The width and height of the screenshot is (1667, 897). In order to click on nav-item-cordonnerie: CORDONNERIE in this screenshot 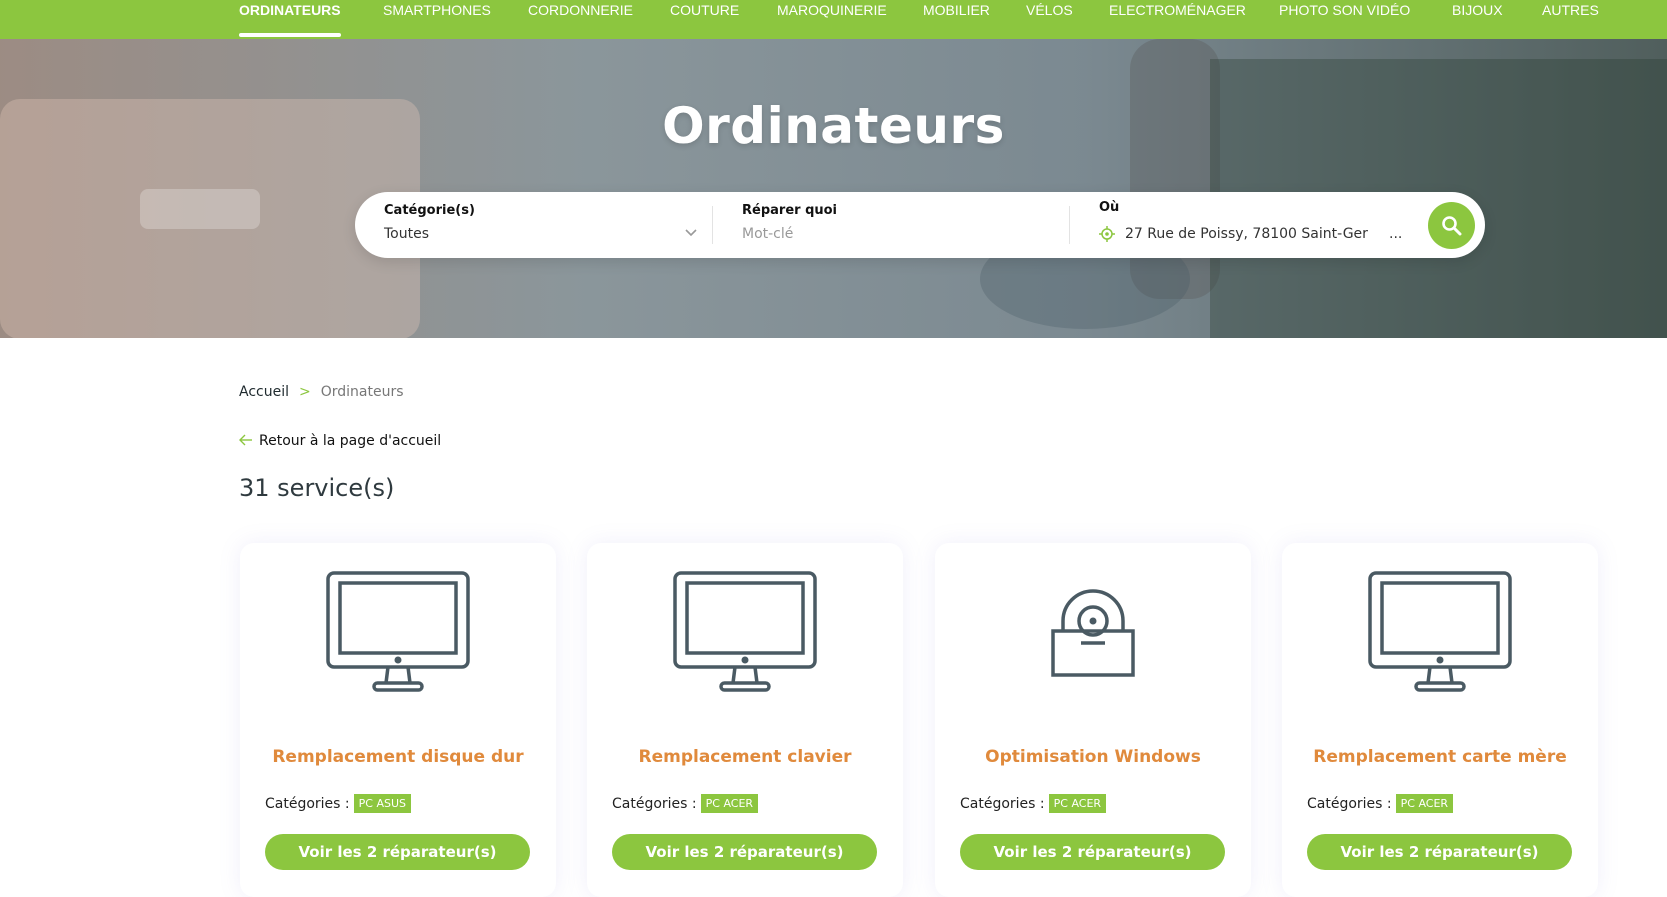, I will do `click(580, 19)`.